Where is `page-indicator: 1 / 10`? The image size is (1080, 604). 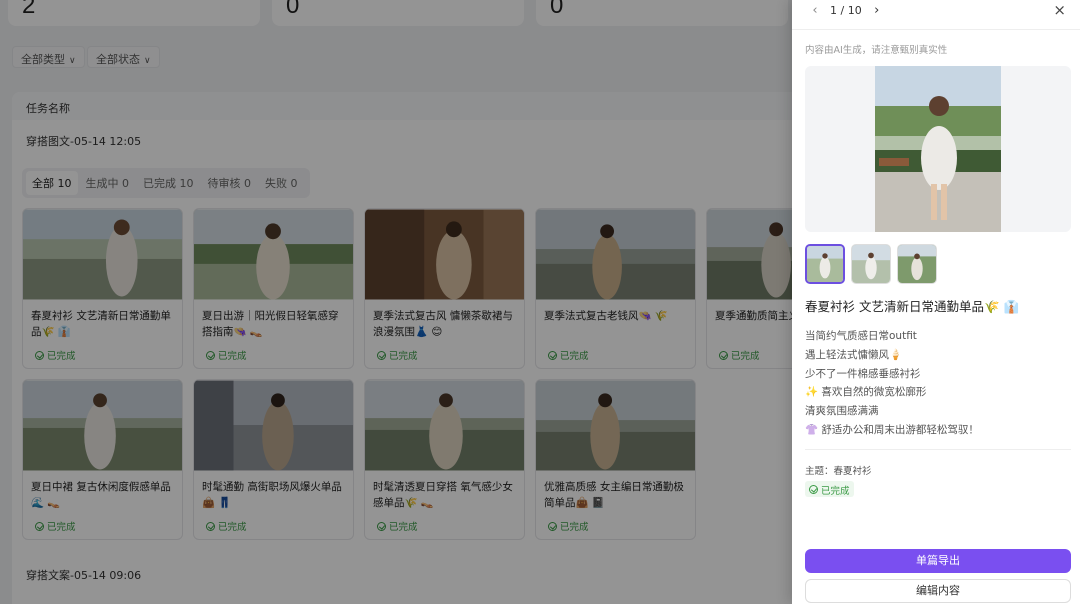 page-indicator: 1 / 10 is located at coordinates (846, 10).